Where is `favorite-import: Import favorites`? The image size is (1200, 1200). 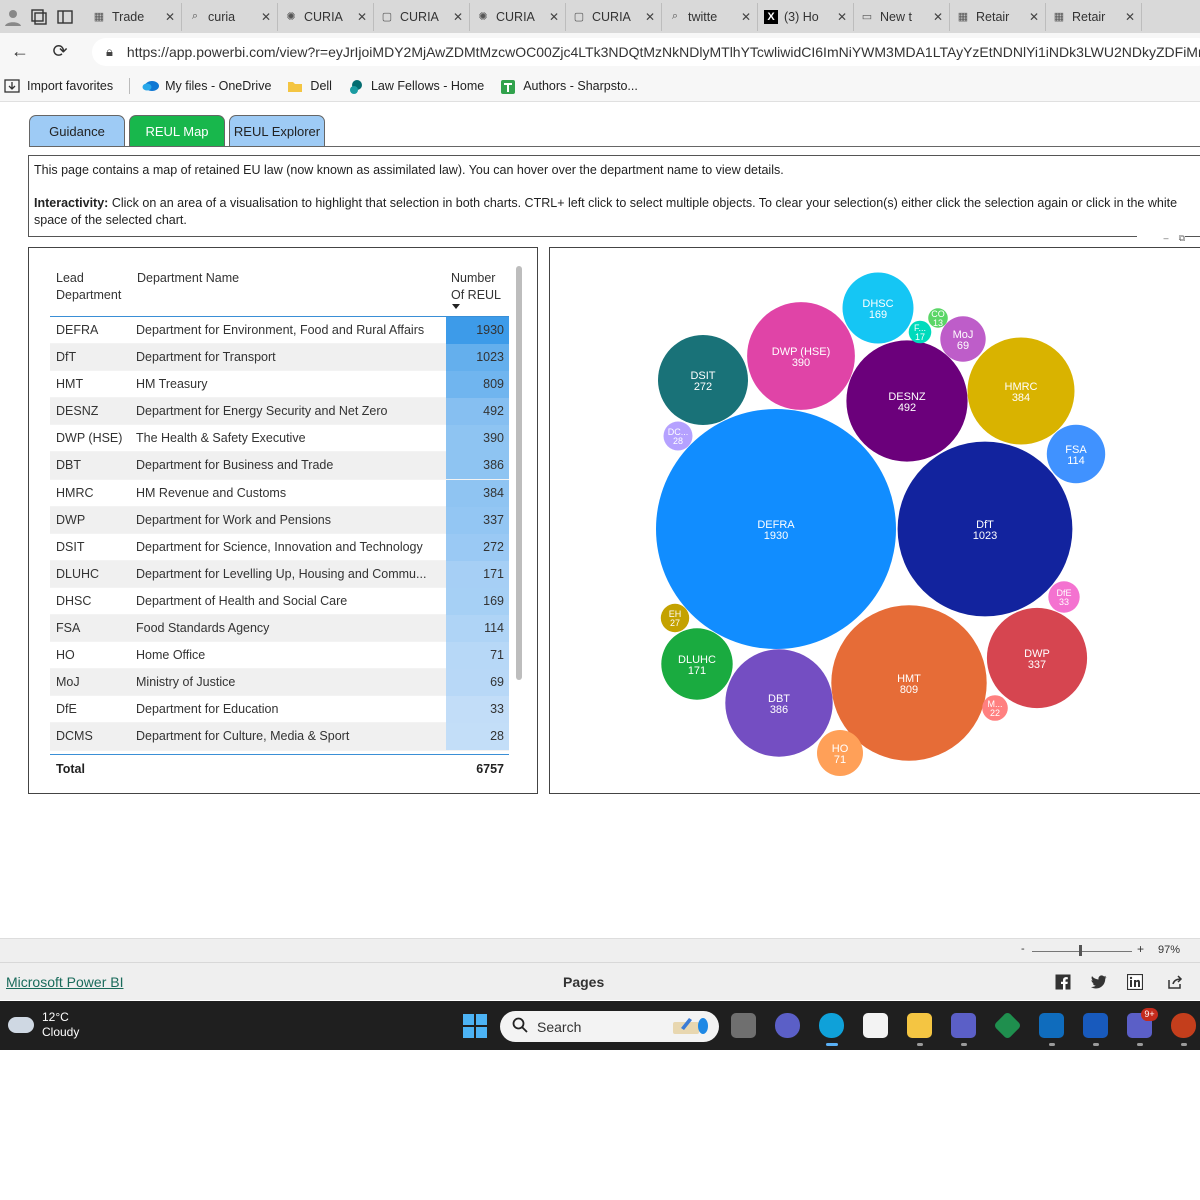
favorite-import: Import favorites is located at coordinates (58, 86).